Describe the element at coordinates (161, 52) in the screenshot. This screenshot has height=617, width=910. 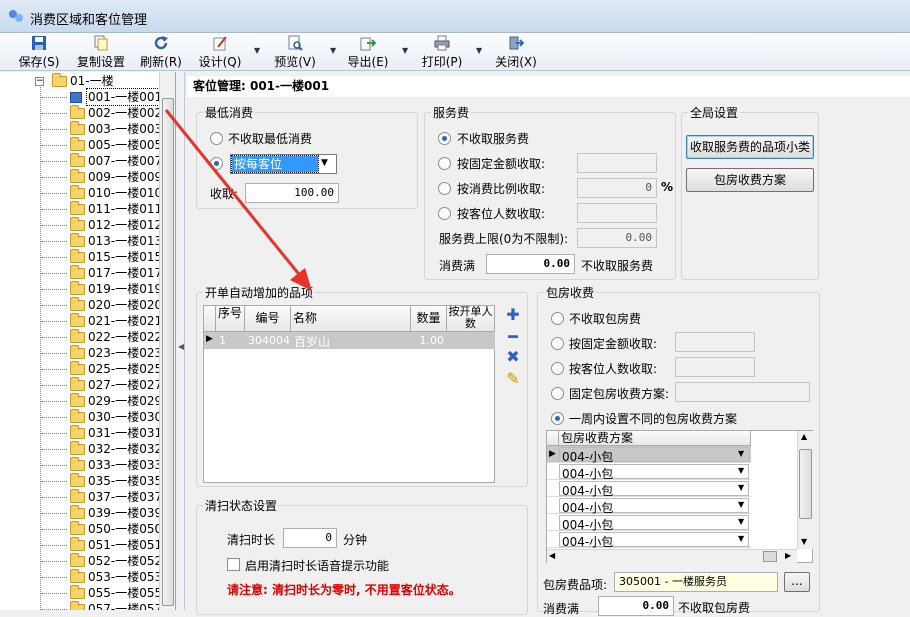
I see `refresh-button: 刷新(R)` at that location.